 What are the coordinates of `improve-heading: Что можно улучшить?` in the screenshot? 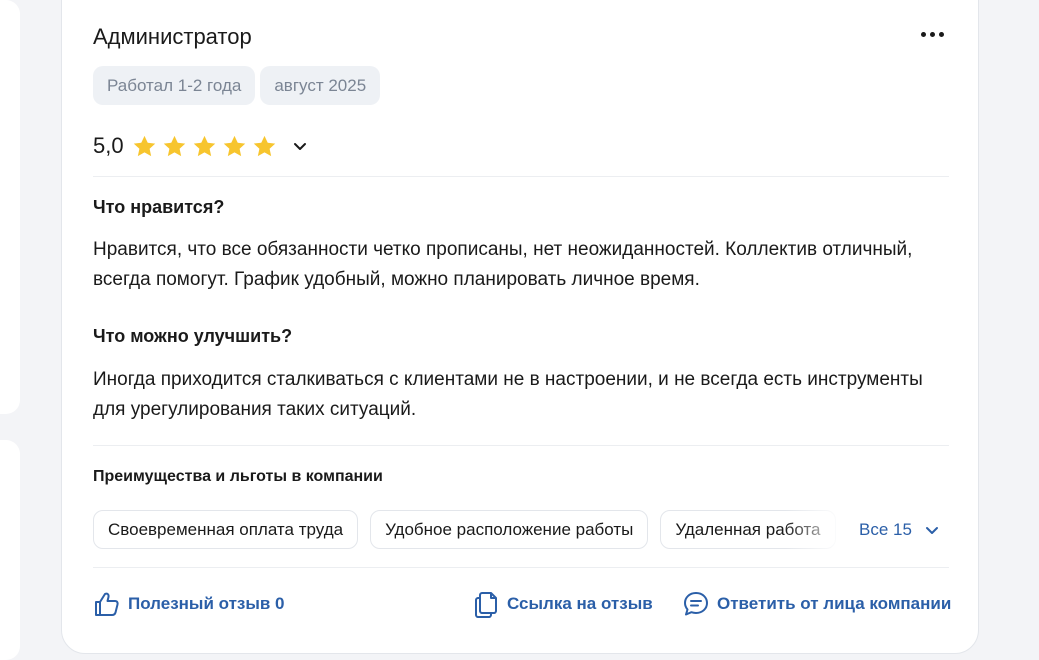 It's located at (193, 336).